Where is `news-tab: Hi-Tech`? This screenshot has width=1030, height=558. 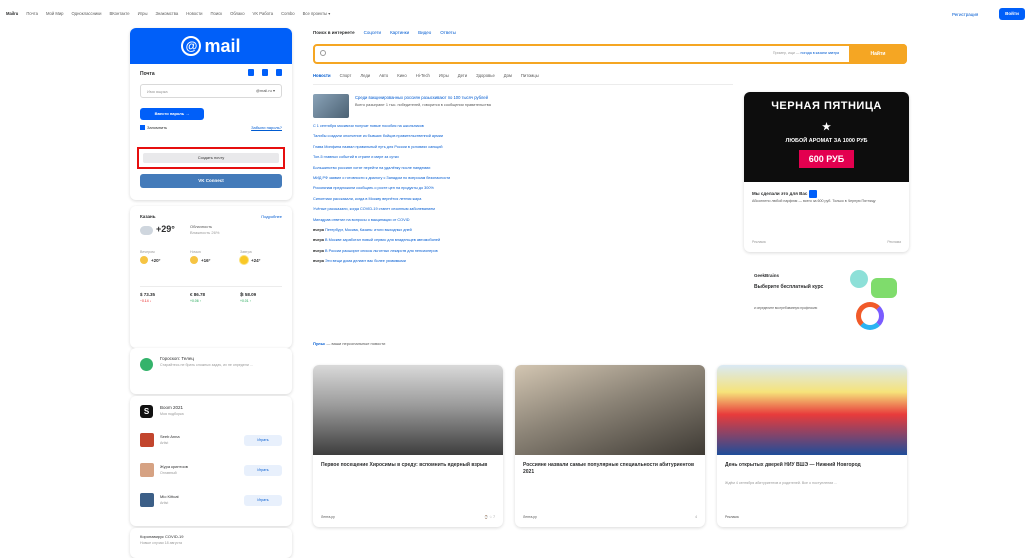
news-tab: Hi-Tech is located at coordinates (423, 75).